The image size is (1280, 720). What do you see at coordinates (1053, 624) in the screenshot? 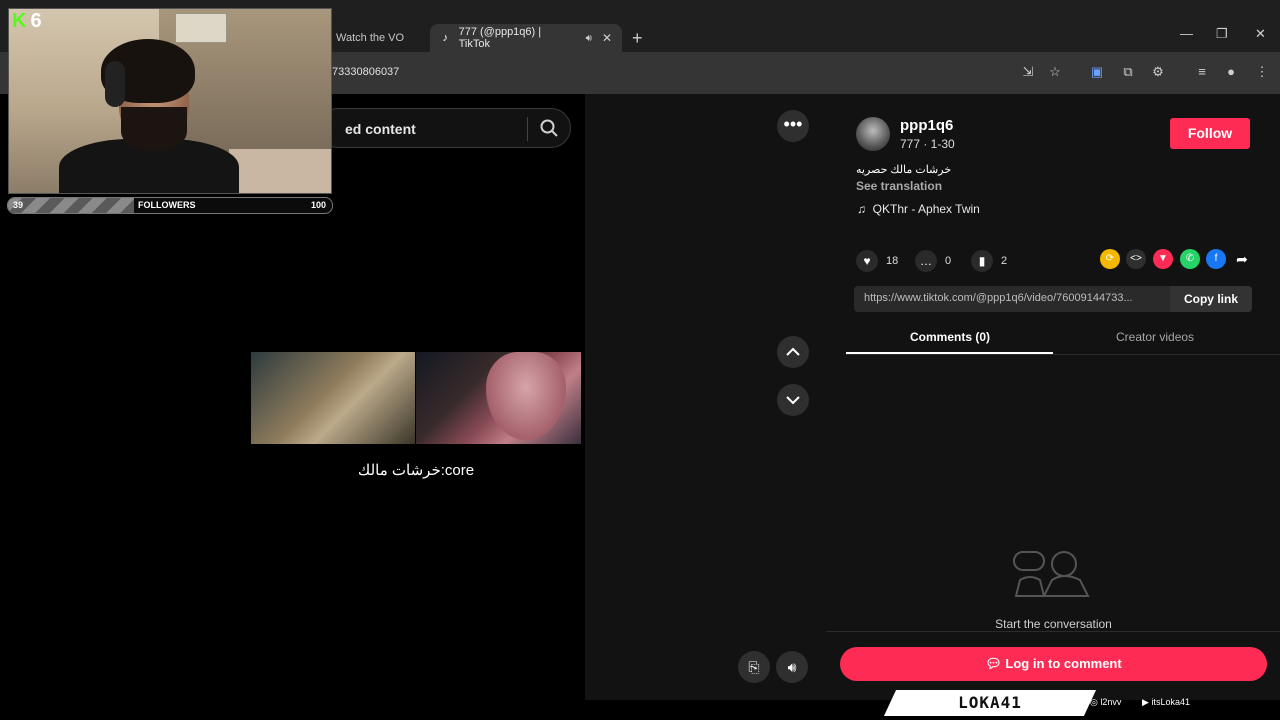
I see `empty-state-text: Start the conversation` at bounding box center [1053, 624].